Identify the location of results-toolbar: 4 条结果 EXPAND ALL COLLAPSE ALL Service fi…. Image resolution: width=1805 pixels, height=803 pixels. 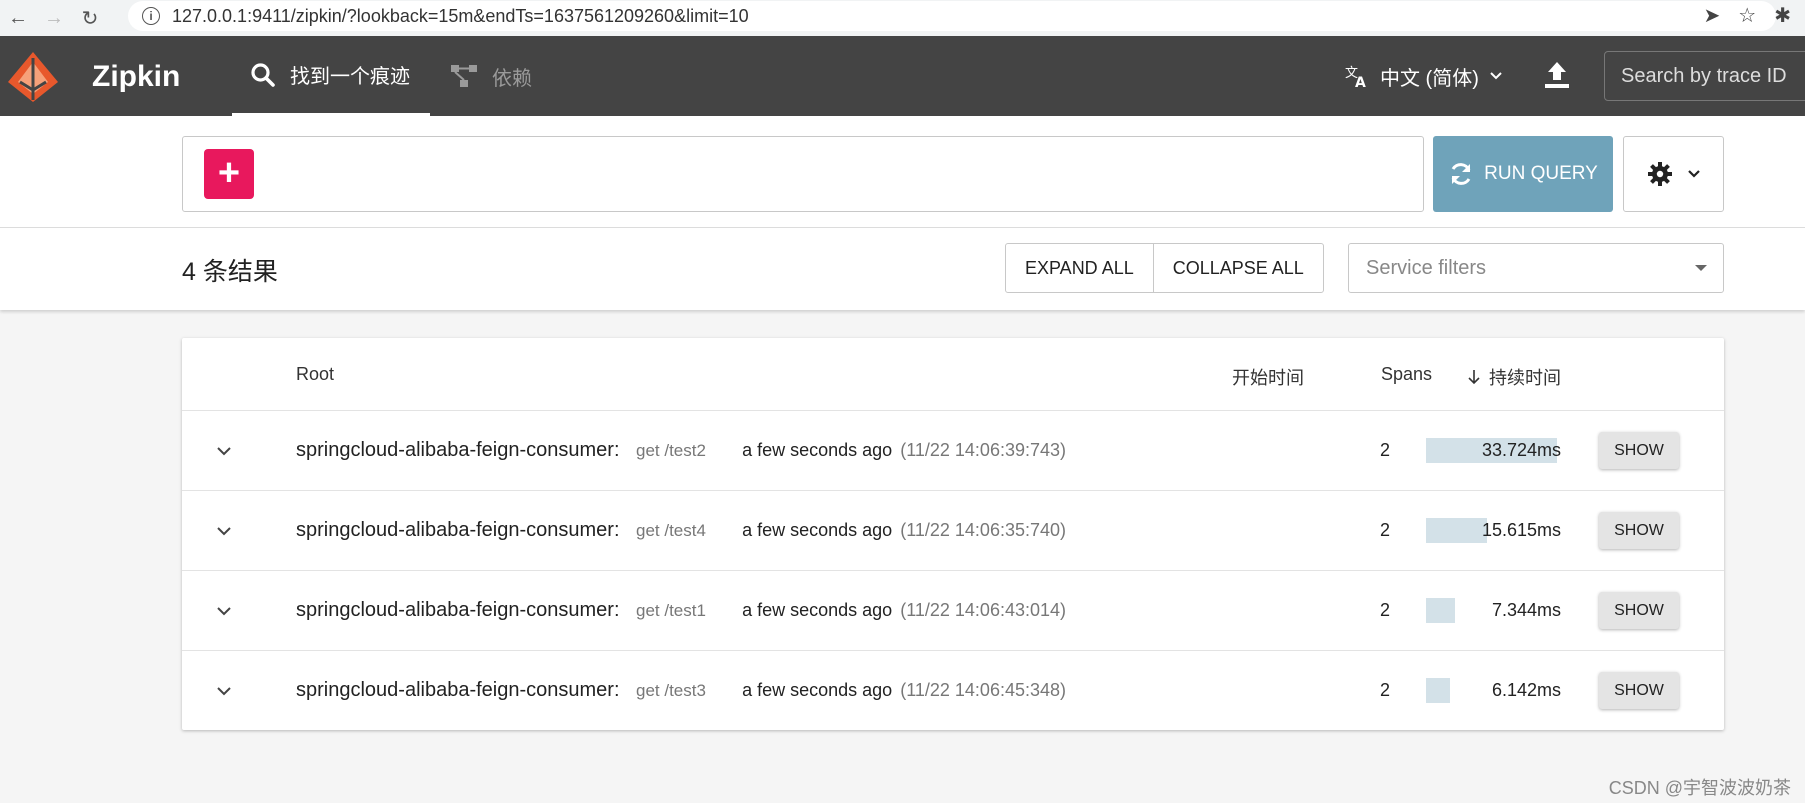
(902, 269).